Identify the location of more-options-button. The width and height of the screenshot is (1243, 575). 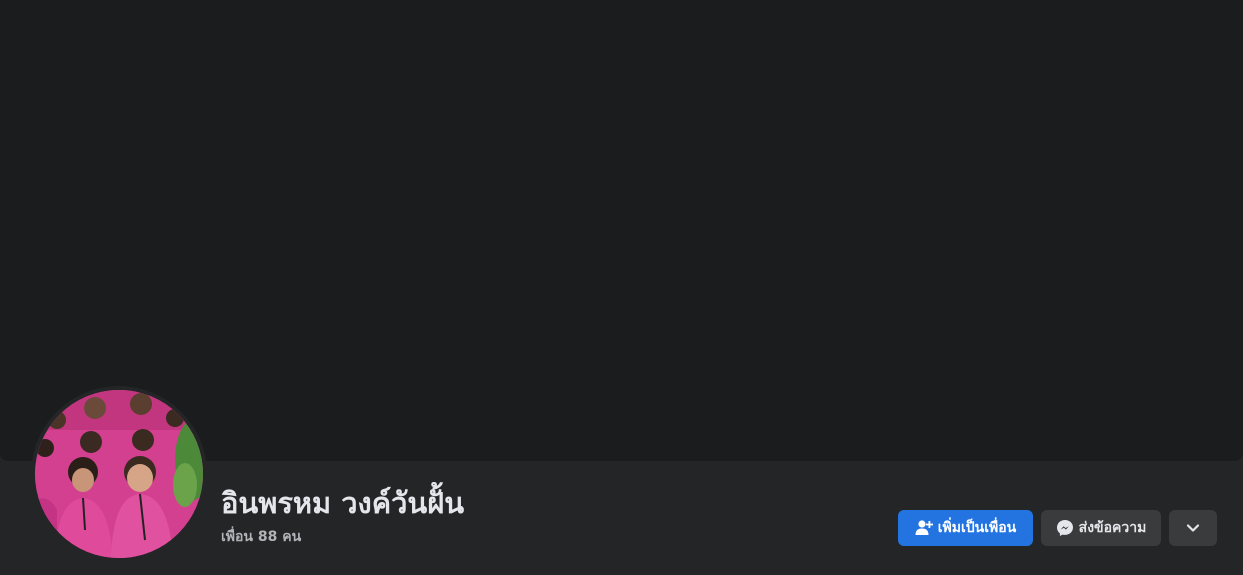
(1193, 528).